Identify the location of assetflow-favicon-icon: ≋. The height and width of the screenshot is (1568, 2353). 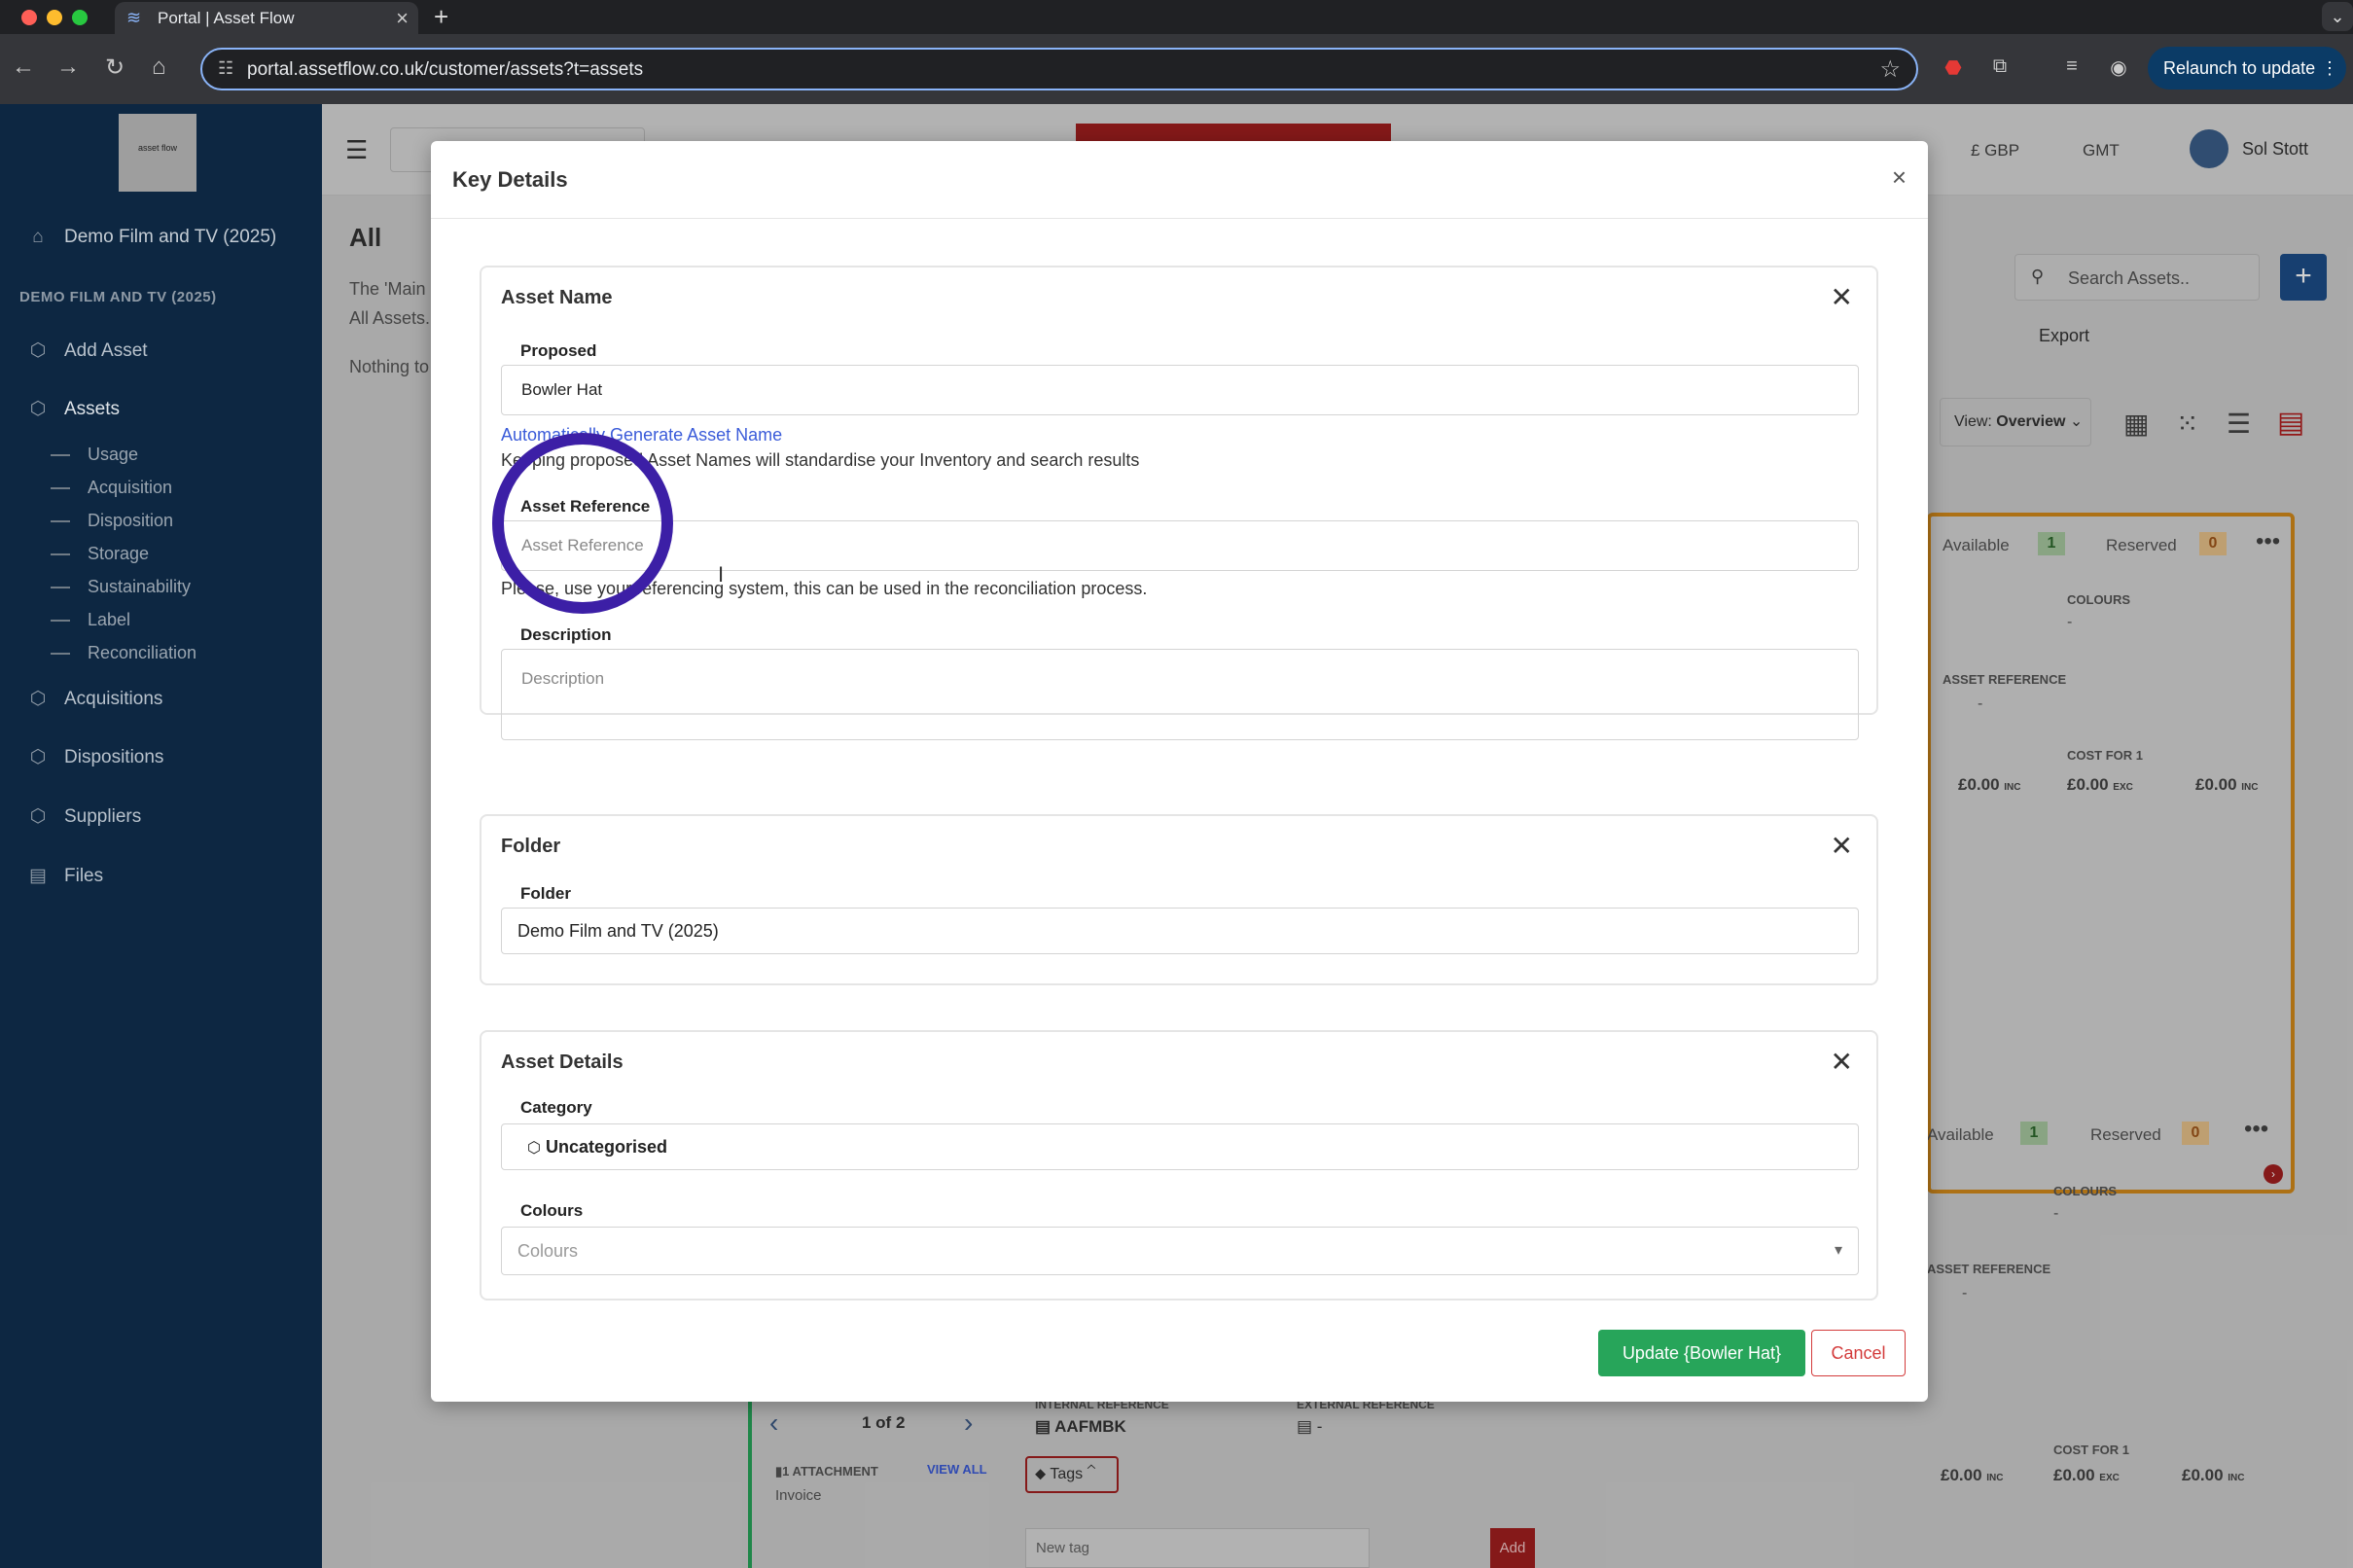
(134, 17).